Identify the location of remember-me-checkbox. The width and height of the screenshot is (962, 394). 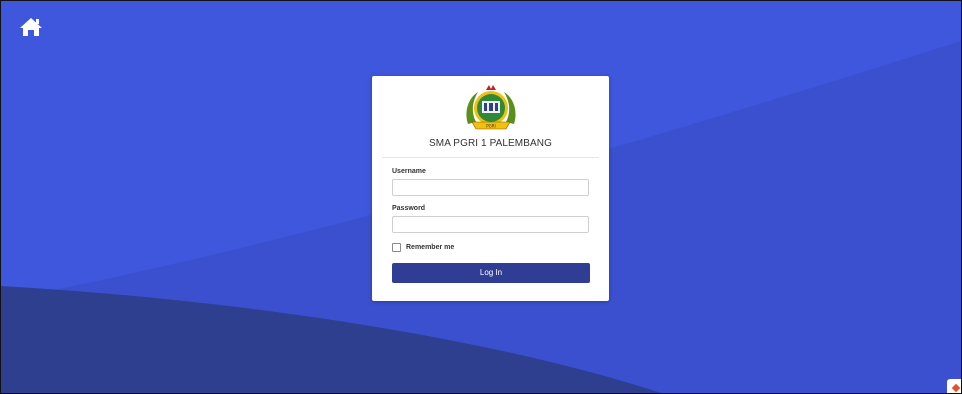
(396, 247).